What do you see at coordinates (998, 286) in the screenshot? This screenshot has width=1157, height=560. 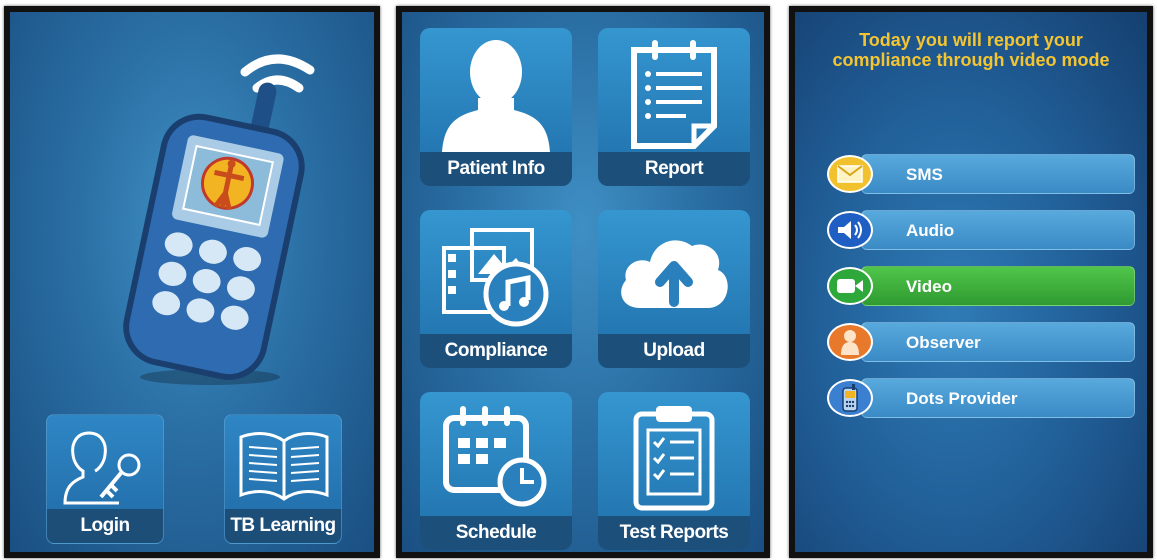 I see `option-video: Video` at bounding box center [998, 286].